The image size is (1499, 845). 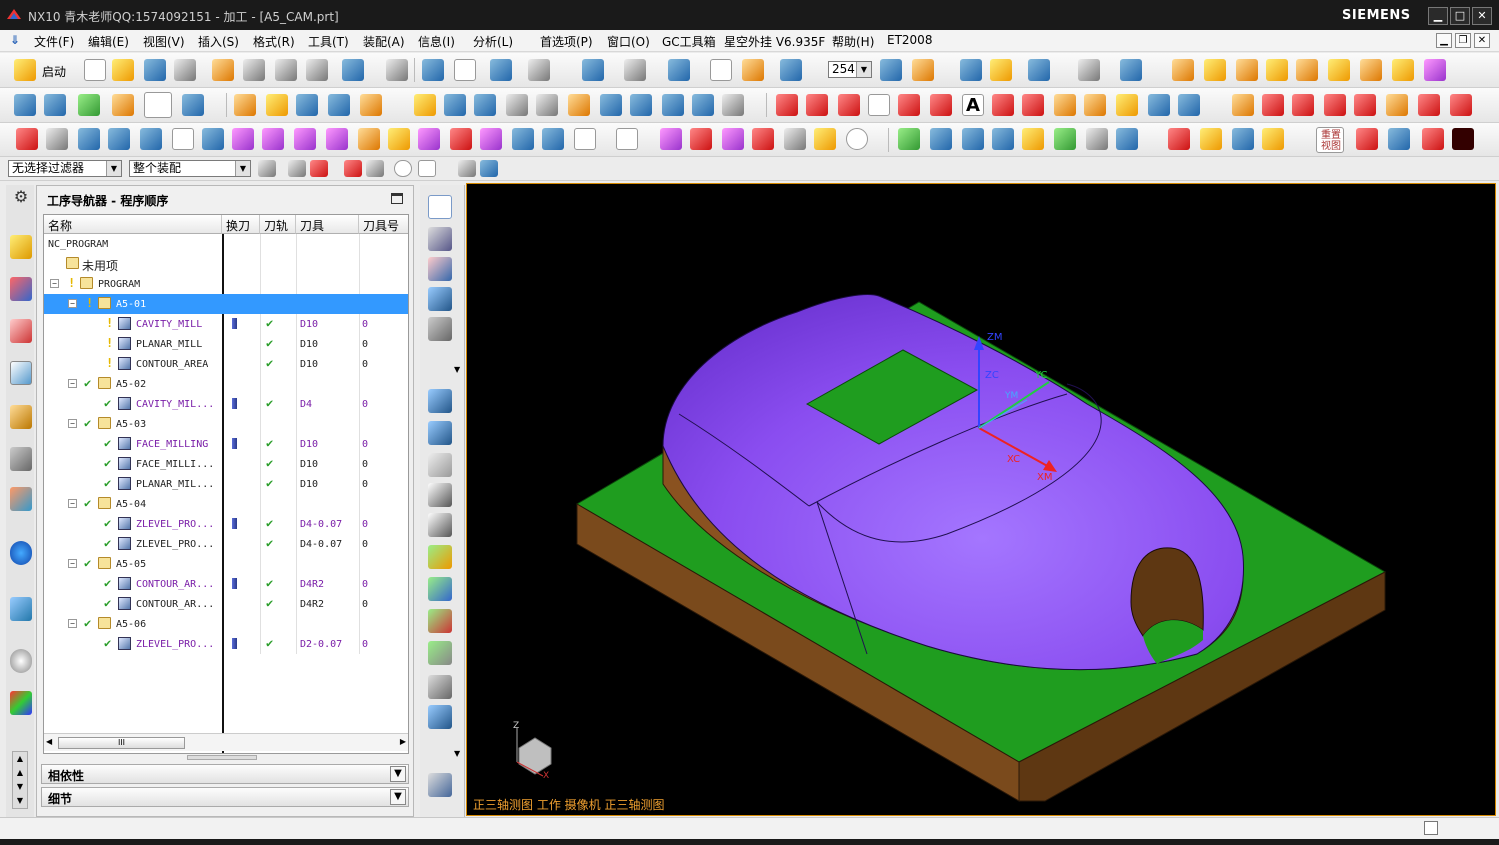 I want to click on splitter-handle, so click(x=222, y=757).